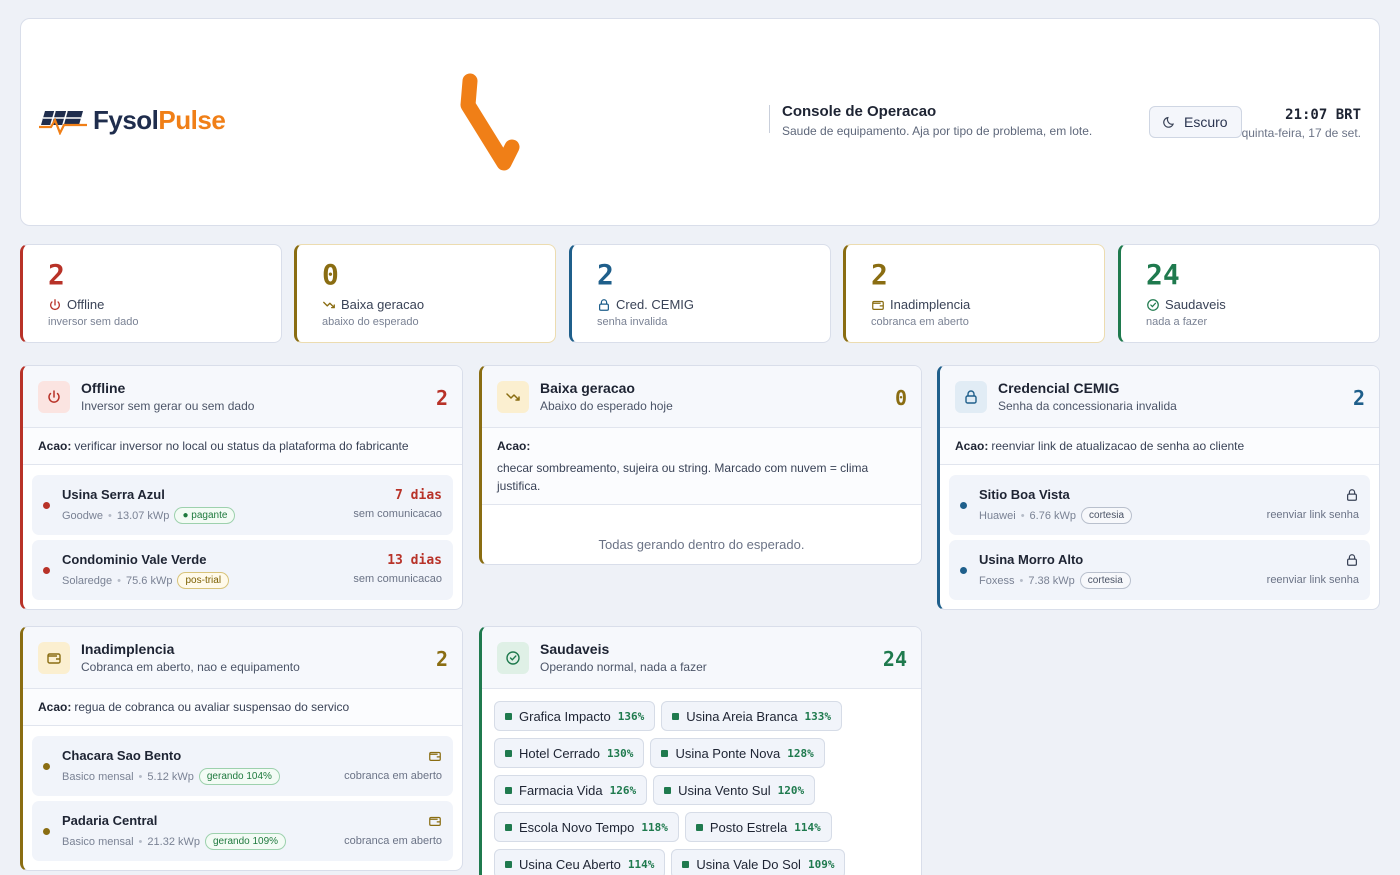 The height and width of the screenshot is (875, 1400). Describe the element at coordinates (1177, 322) in the screenshot. I see `stat-sublabel: nada a fazer` at that location.